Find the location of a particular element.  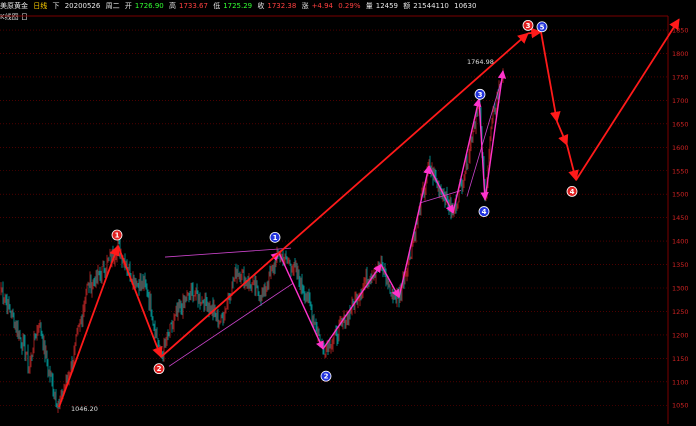

y-tick-label: 1350 is located at coordinates (680, 265).